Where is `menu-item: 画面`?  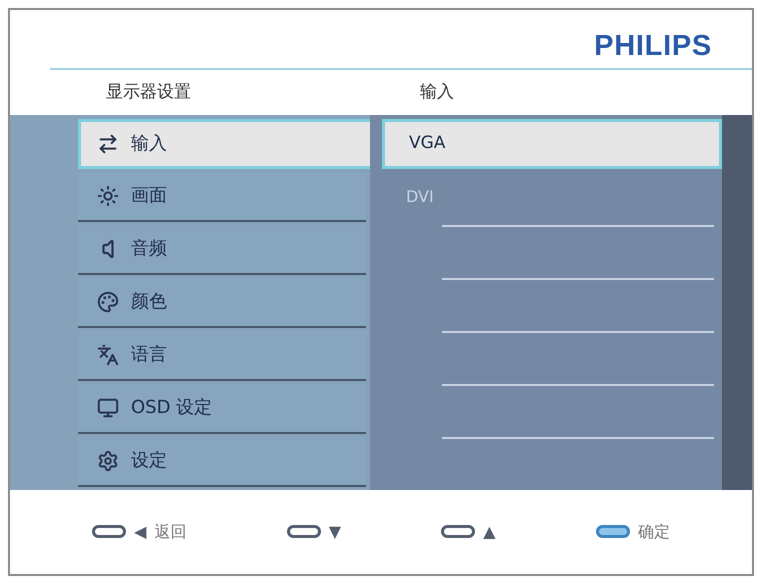 menu-item: 画面 is located at coordinates (222, 197).